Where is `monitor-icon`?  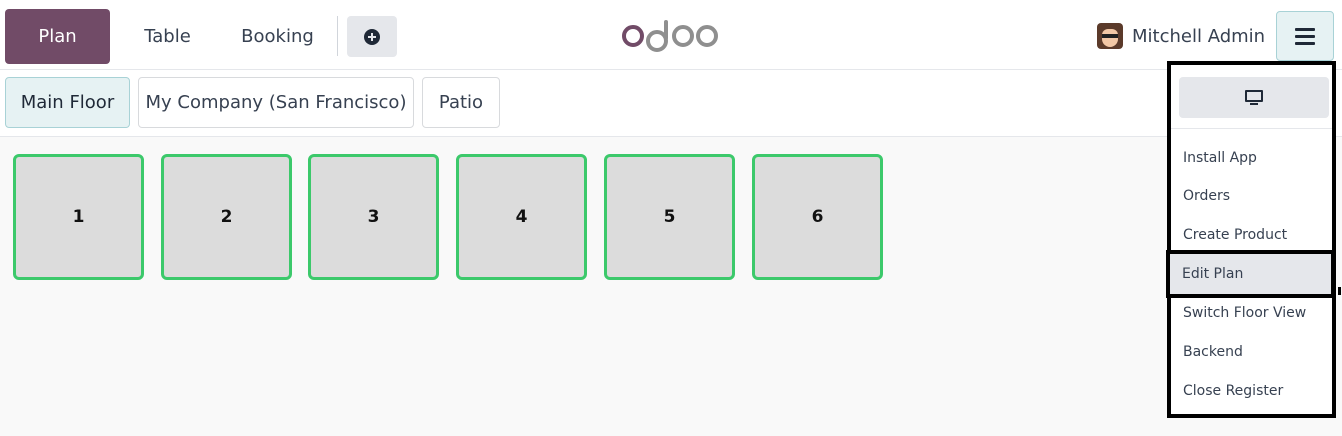 monitor-icon is located at coordinates (1254, 97).